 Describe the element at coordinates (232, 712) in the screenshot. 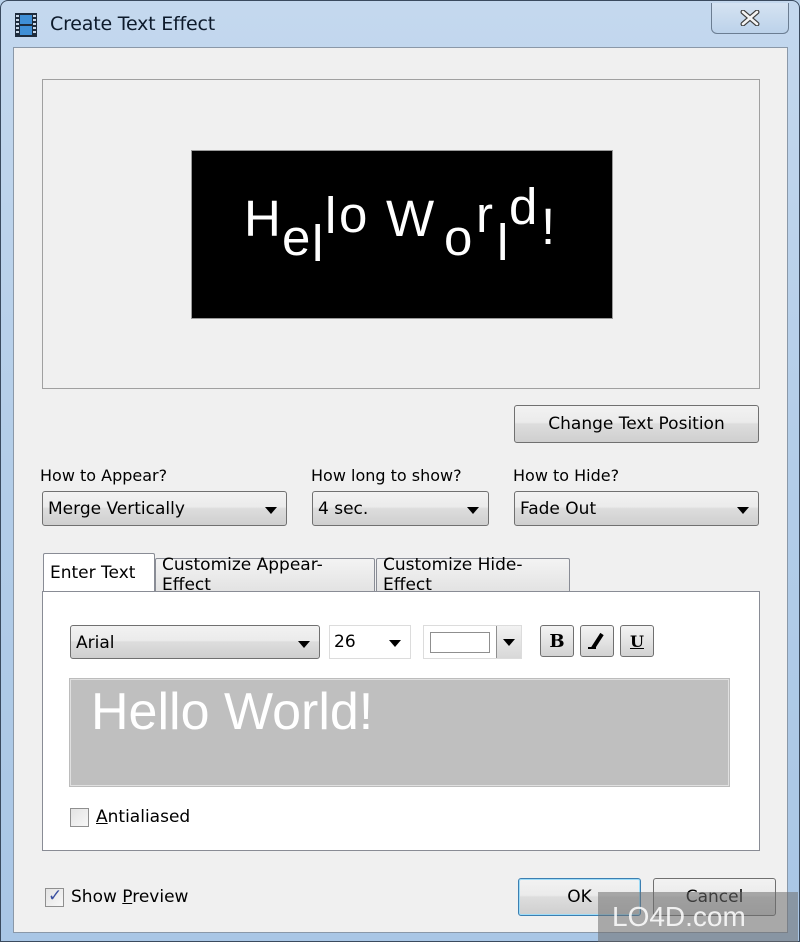

I see `effect-text-value: Hello World!` at that location.